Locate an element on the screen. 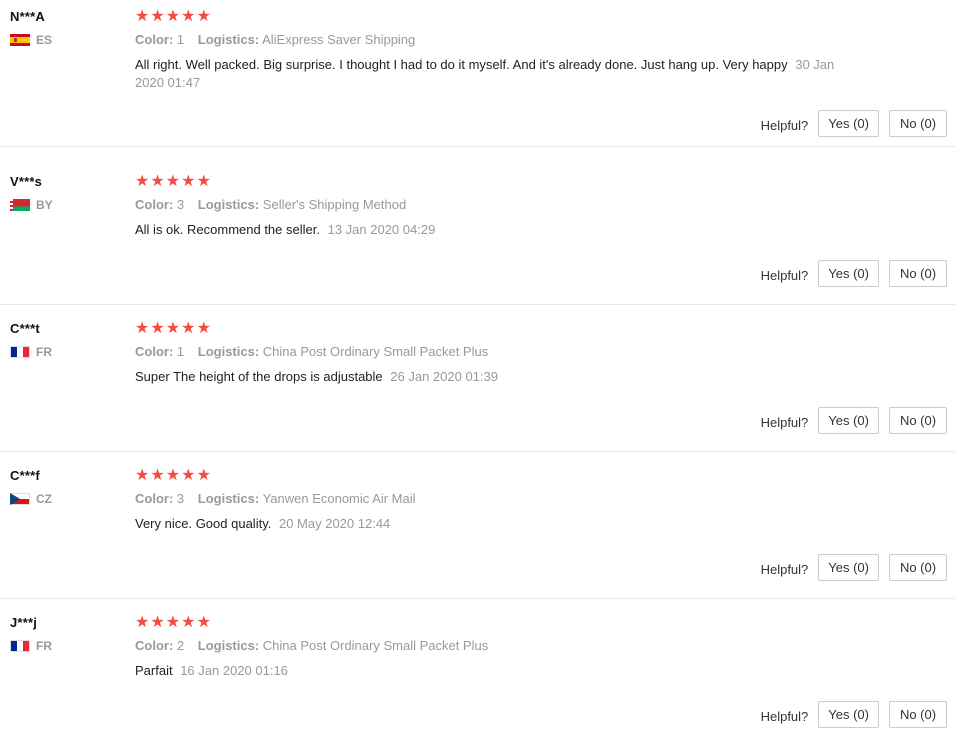 This screenshot has height=741, width=965. review-date: 16 Jan 2020 01:16 is located at coordinates (234, 670).